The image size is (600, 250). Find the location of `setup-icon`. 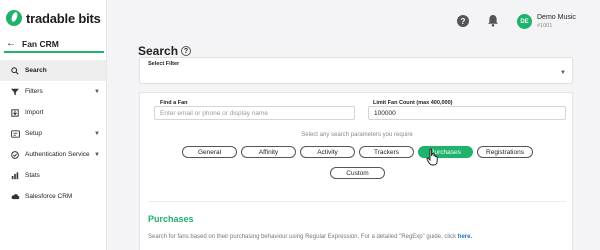

setup-icon is located at coordinates (15, 133).